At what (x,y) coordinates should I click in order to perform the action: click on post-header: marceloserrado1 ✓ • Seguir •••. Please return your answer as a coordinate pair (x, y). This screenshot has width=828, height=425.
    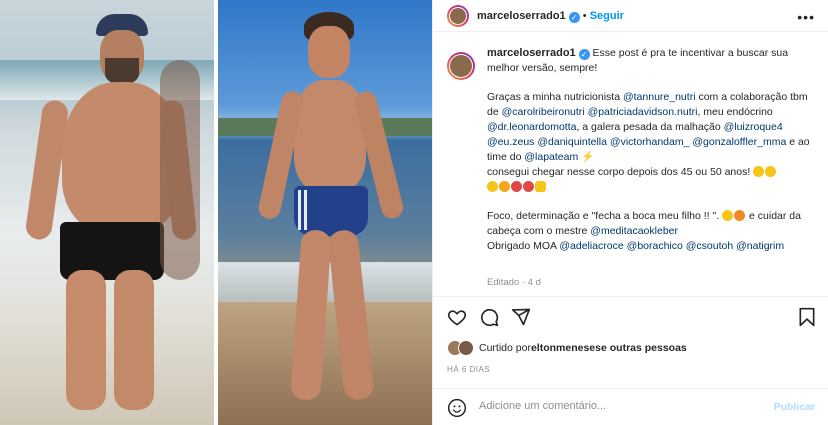
    Looking at the image, I should click on (630, 16).